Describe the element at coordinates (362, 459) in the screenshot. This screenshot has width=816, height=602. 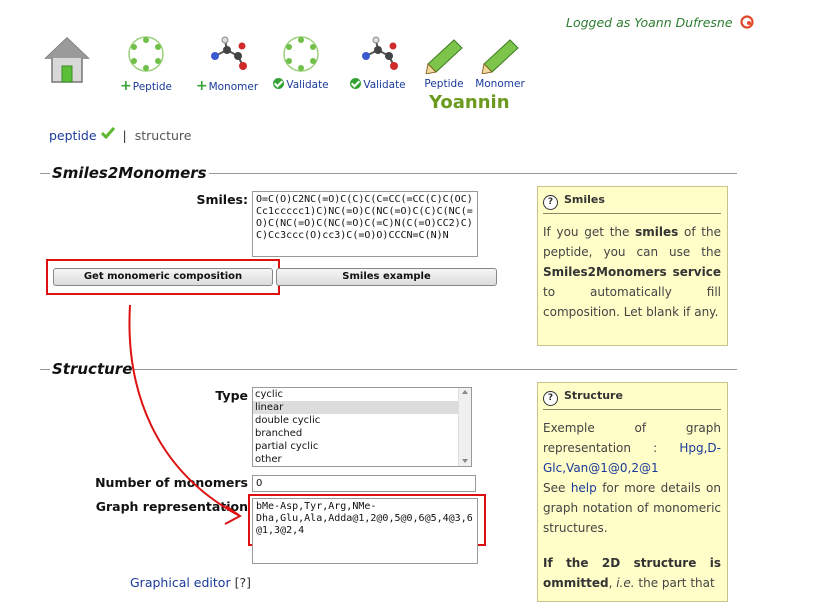
I see `type-option: other` at that location.